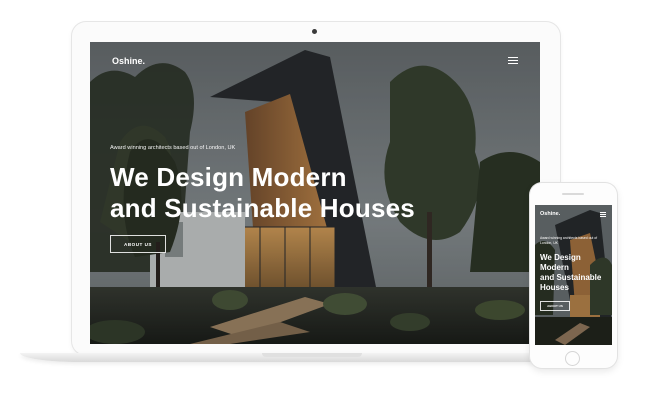 The width and height of the screenshot is (650, 409). I want to click on phone-home-button, so click(572, 358).